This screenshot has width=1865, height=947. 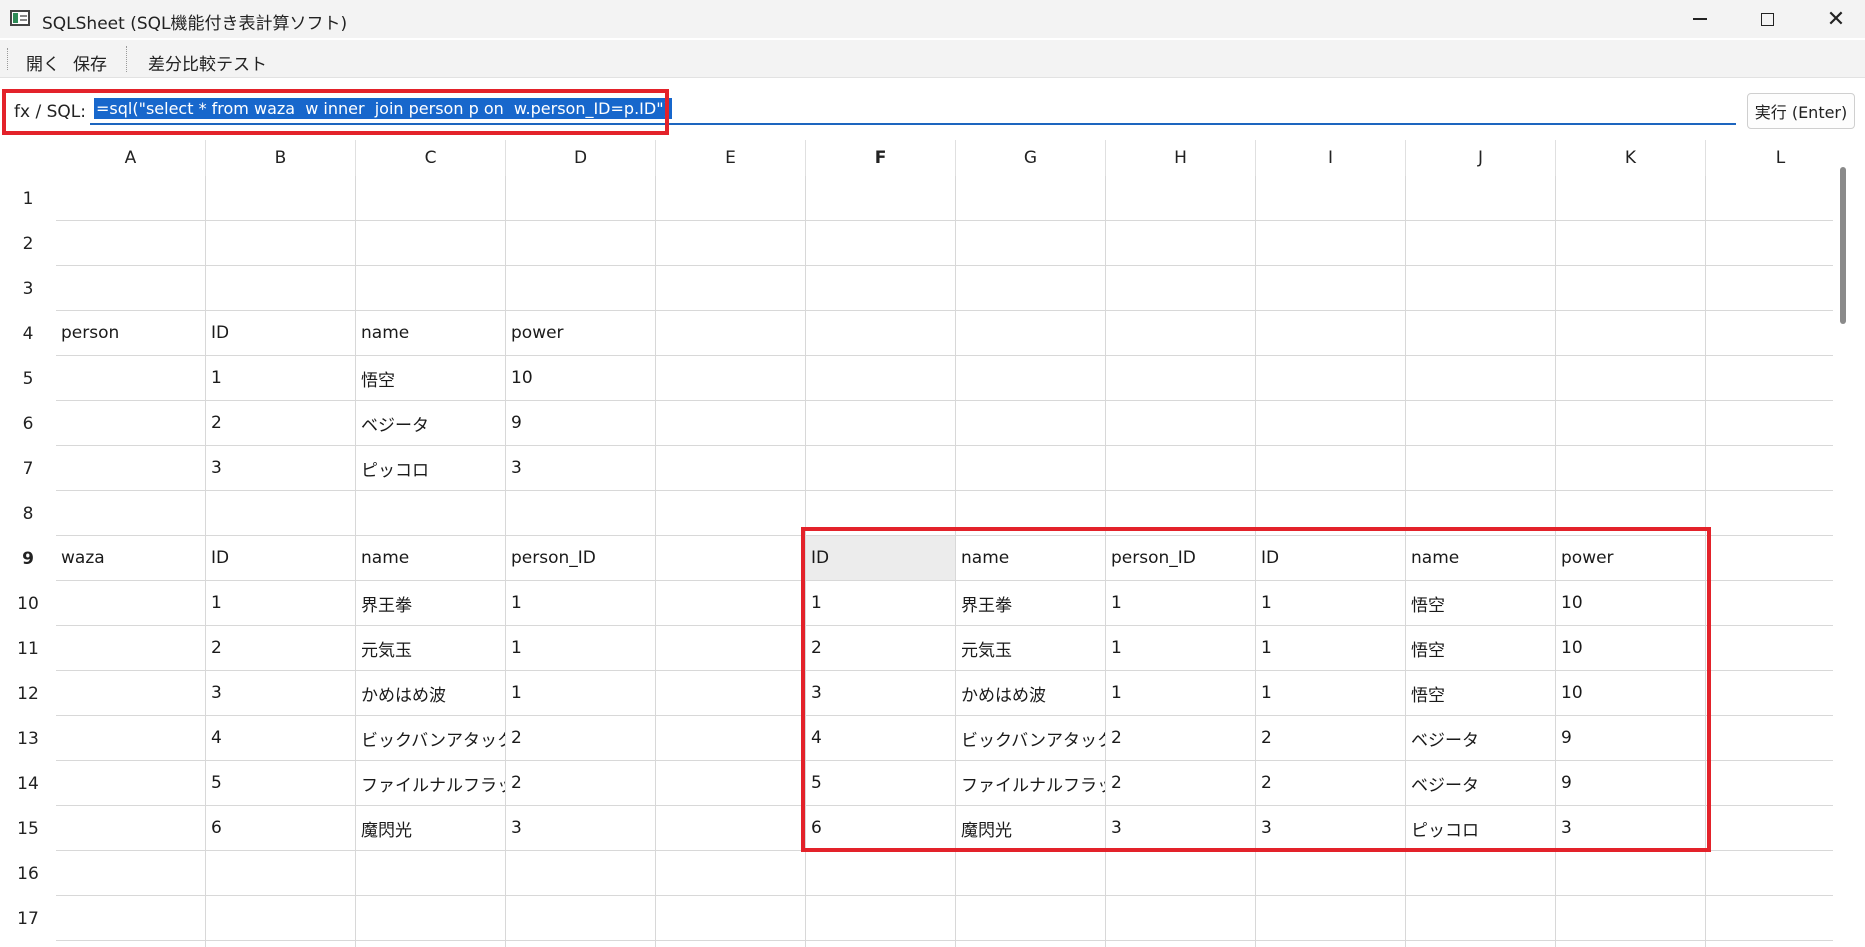 What do you see at coordinates (581, 288) in the screenshot?
I see `cell-d3` at bounding box center [581, 288].